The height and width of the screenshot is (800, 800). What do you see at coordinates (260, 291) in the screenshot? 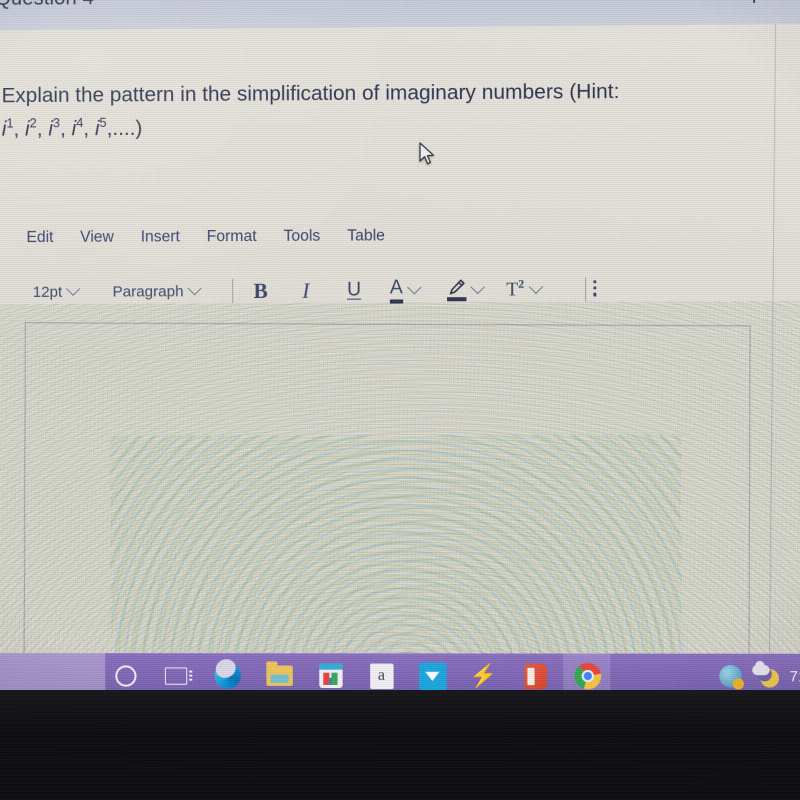
I see `bold-button: B` at bounding box center [260, 291].